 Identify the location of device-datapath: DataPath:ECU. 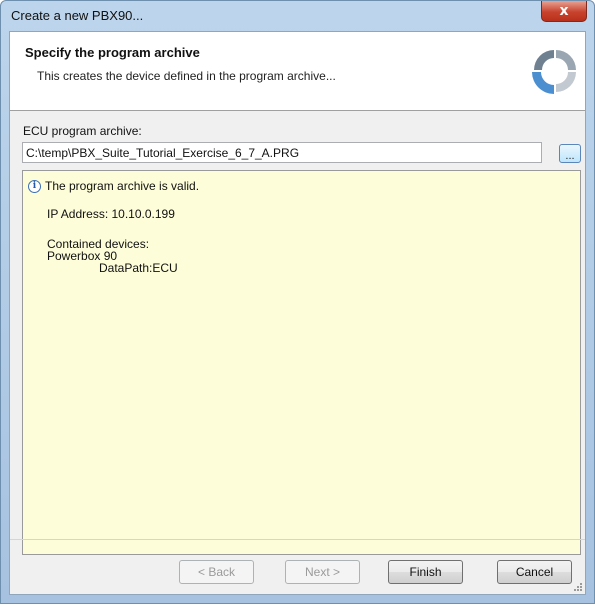
(138, 268).